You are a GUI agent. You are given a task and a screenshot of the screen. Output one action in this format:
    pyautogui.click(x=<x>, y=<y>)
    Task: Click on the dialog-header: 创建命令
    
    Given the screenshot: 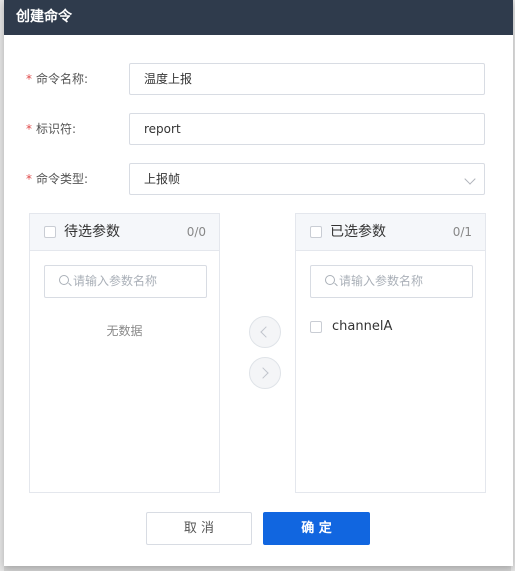 What is the action you would take?
    pyautogui.click(x=258, y=17)
    